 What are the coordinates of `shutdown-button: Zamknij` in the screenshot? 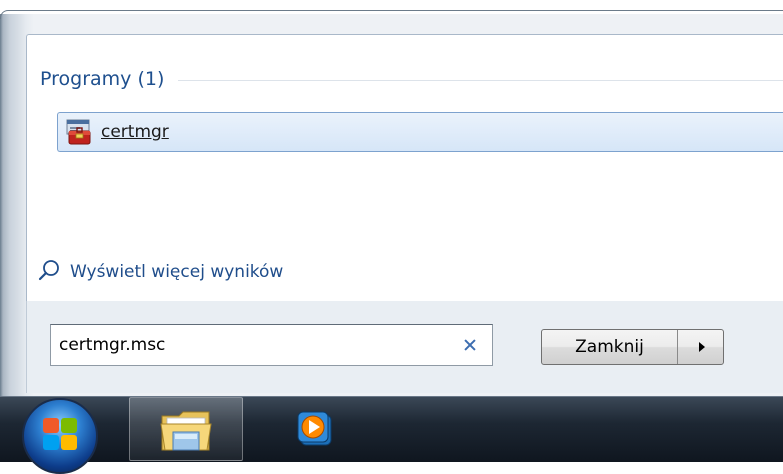 It's located at (610, 347).